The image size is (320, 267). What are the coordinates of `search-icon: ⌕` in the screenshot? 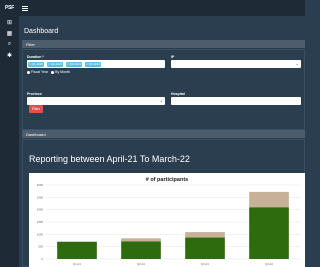 It's located at (9, 44).